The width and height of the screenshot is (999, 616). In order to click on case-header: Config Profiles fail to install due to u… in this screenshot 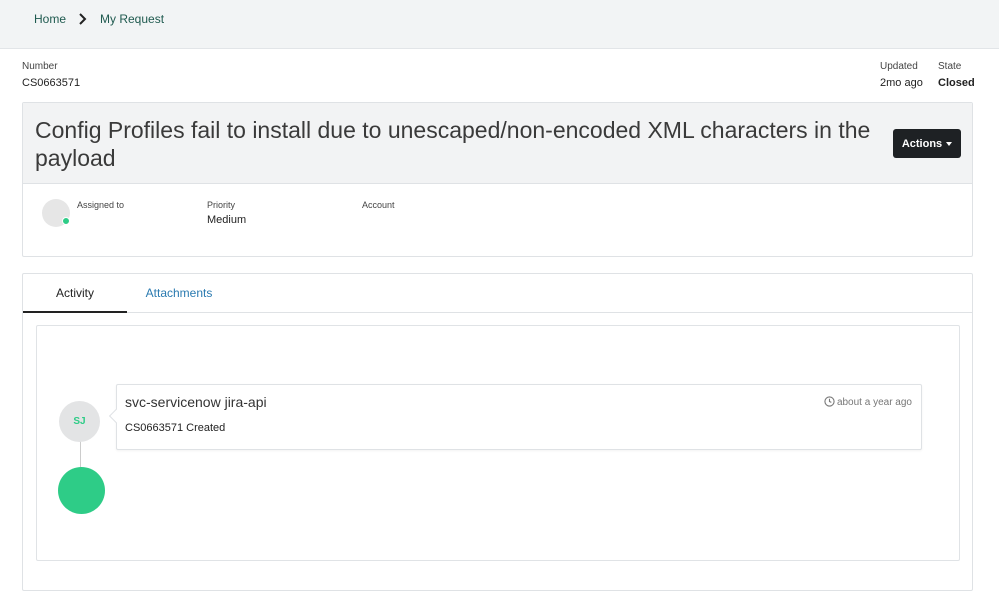, I will do `click(497, 143)`.